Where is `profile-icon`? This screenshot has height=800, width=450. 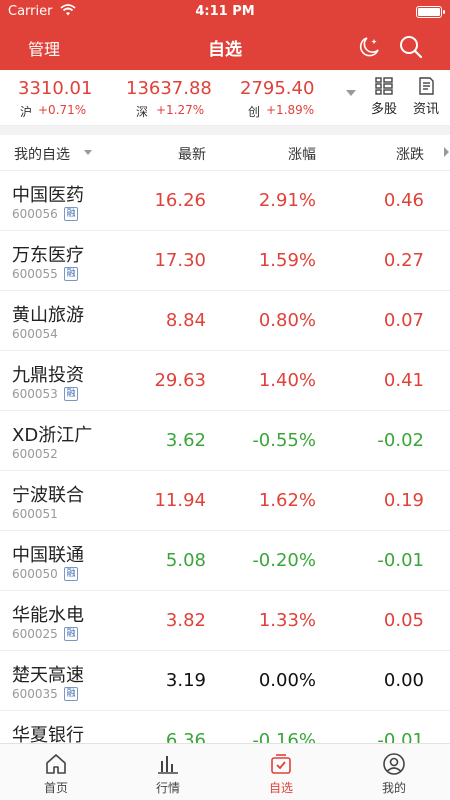 profile-icon is located at coordinates (394, 764).